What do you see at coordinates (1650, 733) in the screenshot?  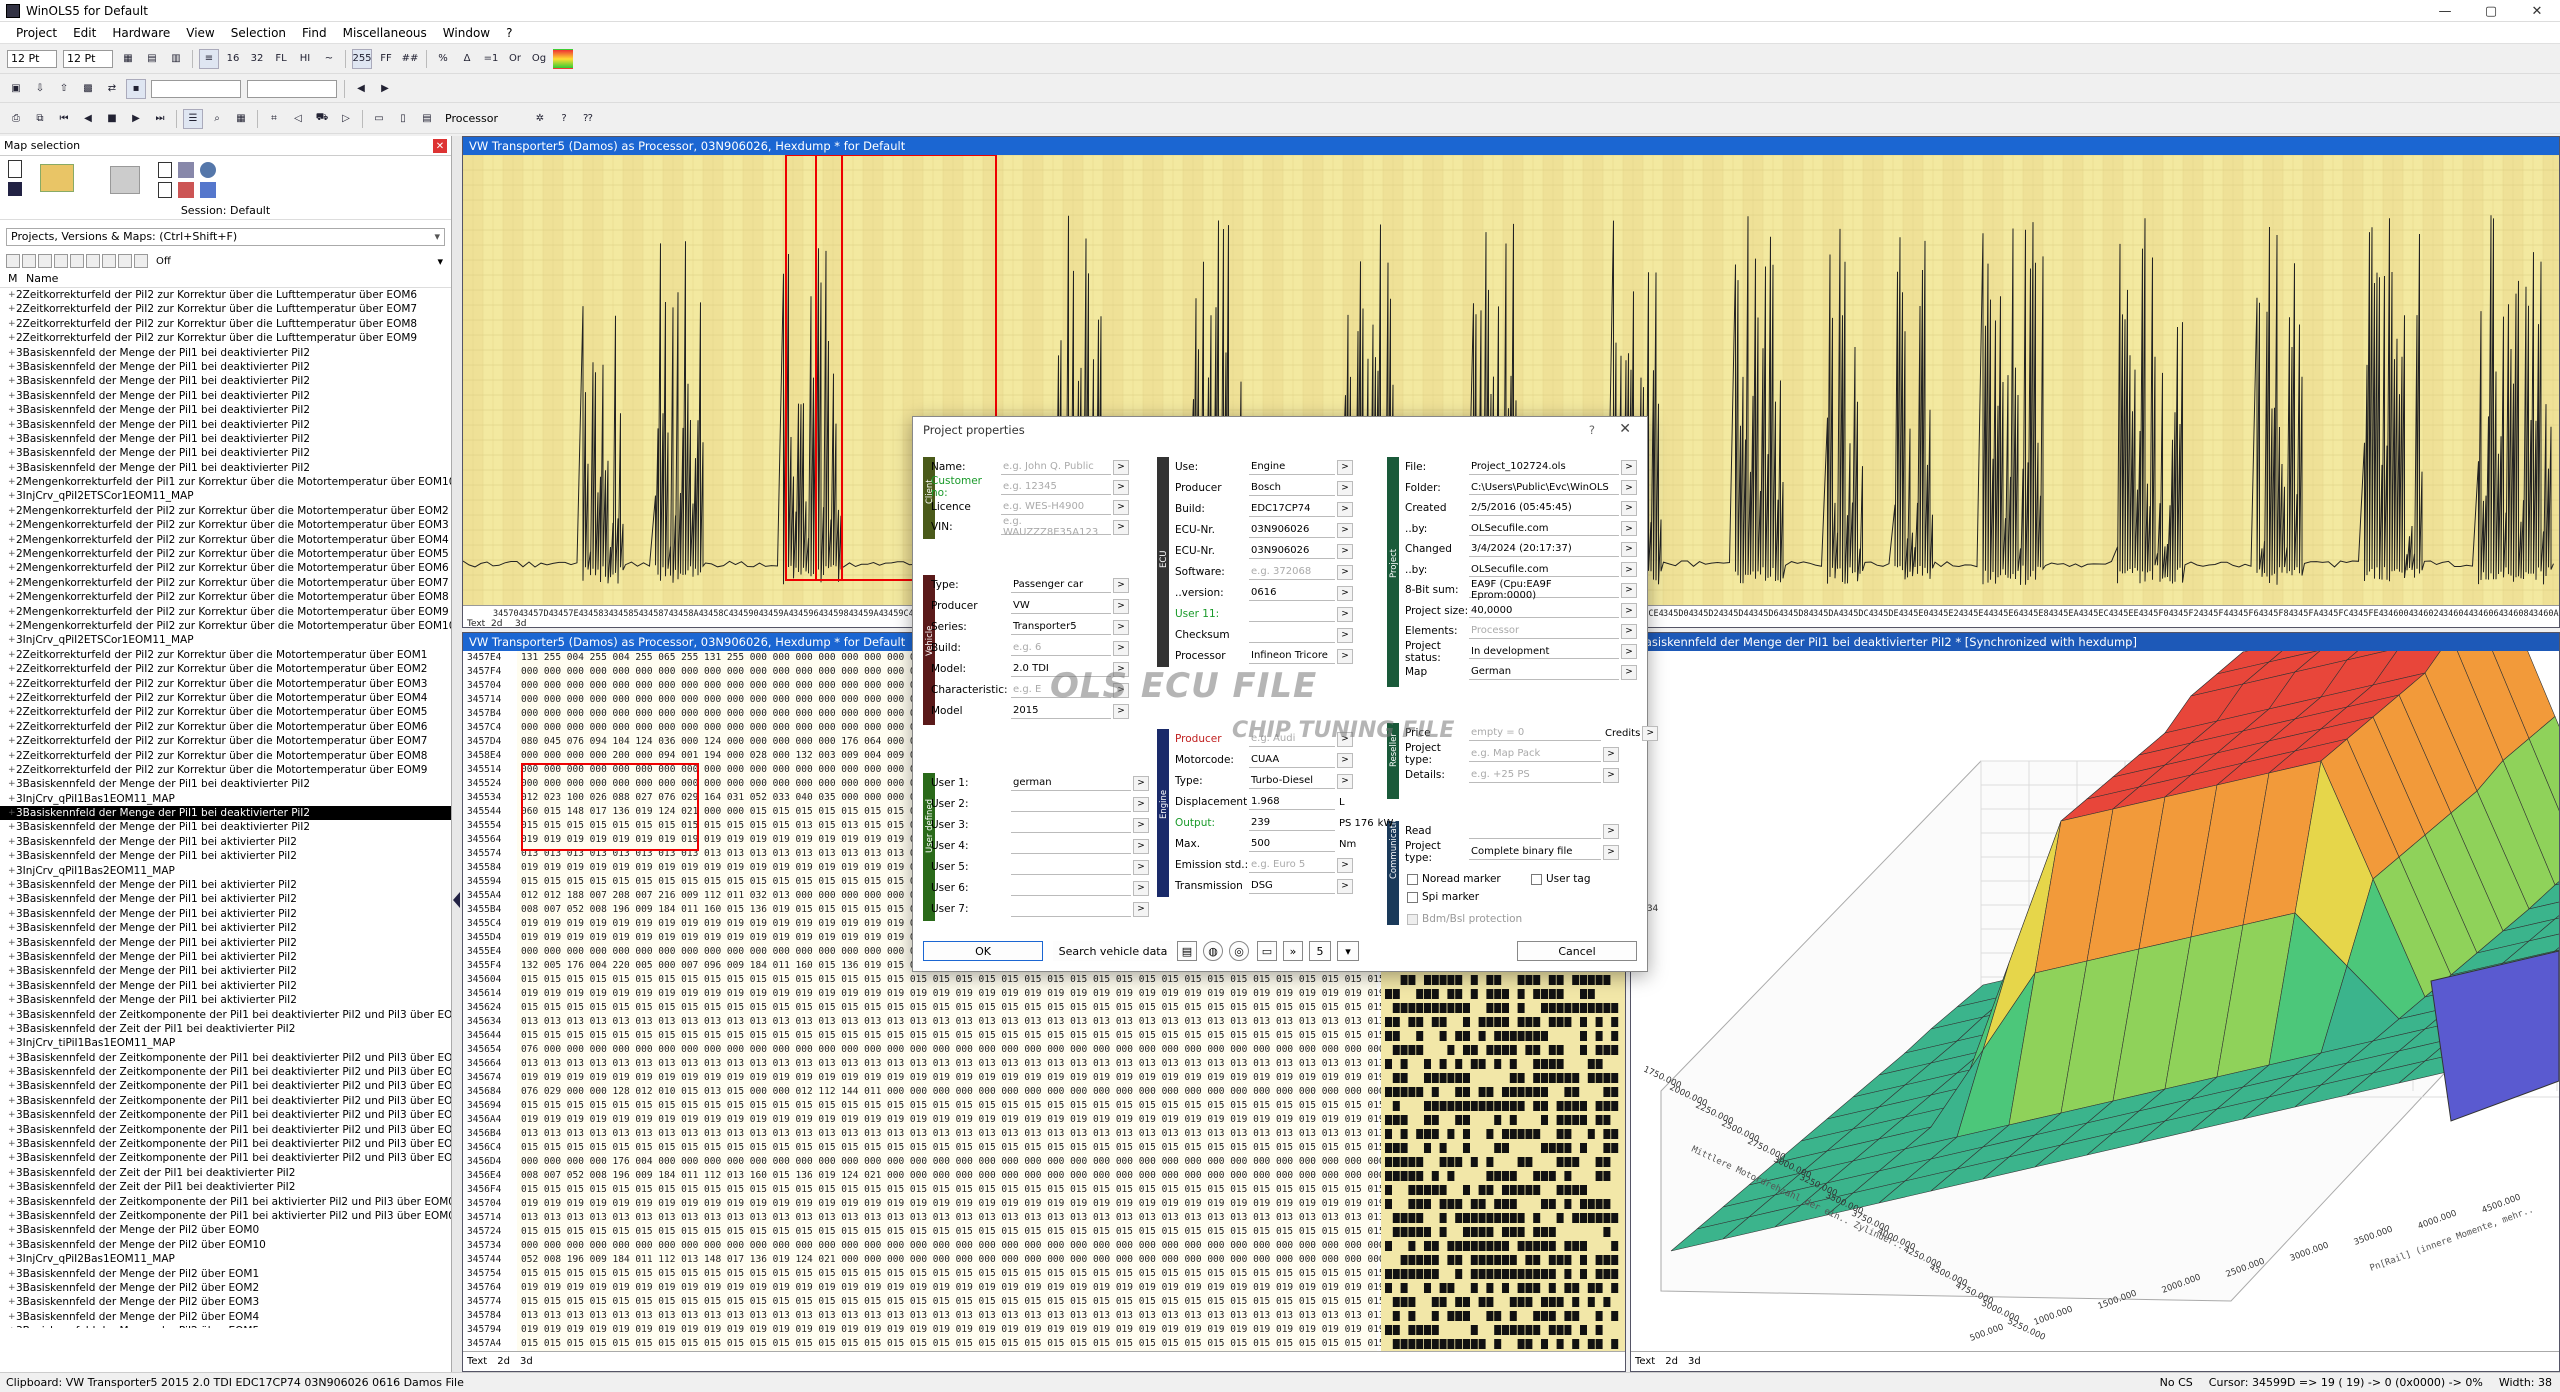 I see `reseller-field-button: >` at bounding box center [1650, 733].